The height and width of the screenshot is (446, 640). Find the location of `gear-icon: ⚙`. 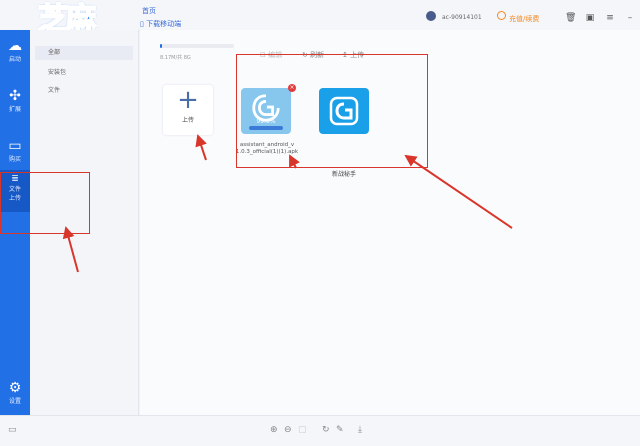

gear-icon: ⚙ is located at coordinates (15, 388).